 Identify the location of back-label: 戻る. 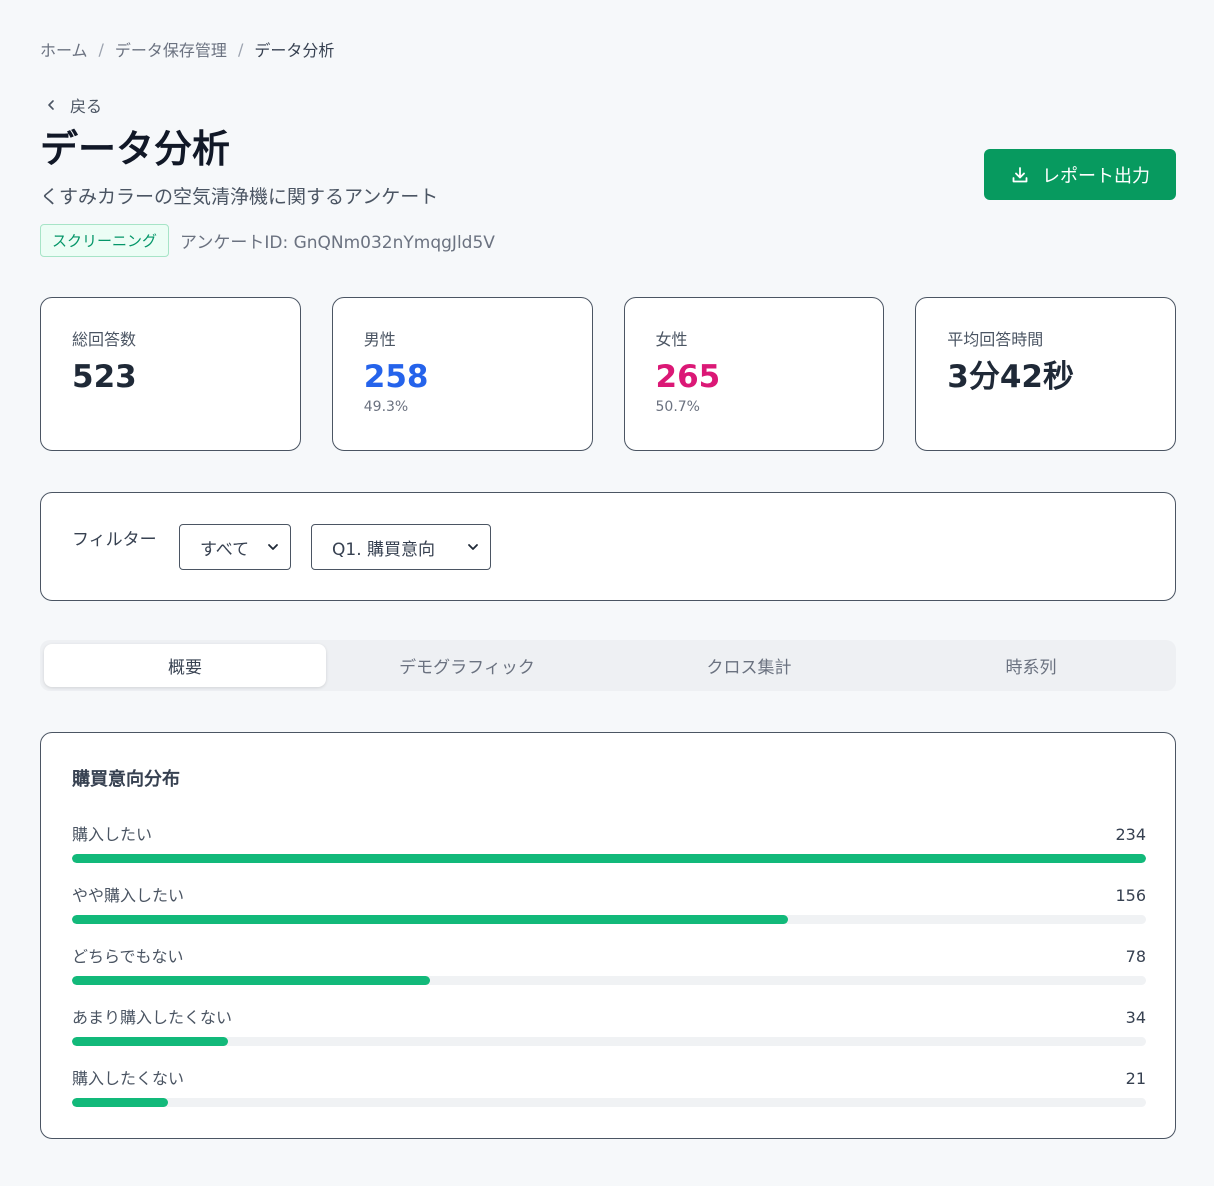
(86, 106).